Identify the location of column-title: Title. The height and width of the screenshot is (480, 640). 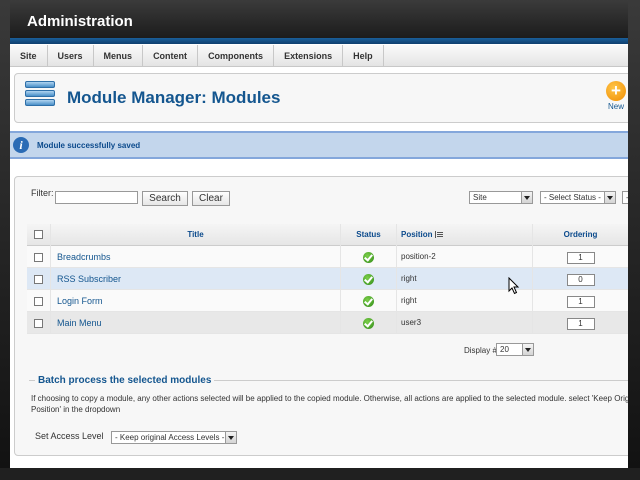
(196, 235).